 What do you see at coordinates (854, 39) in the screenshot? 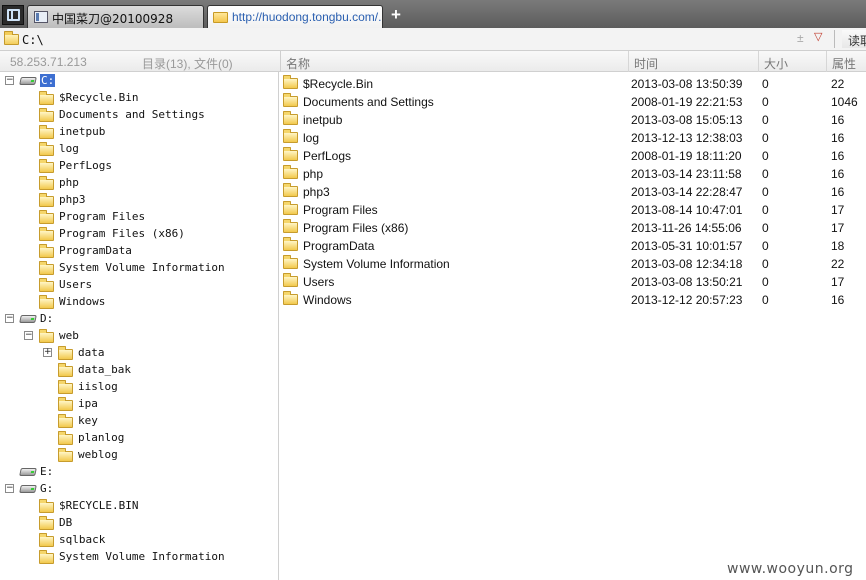
I see `read-button: 读取` at bounding box center [854, 39].